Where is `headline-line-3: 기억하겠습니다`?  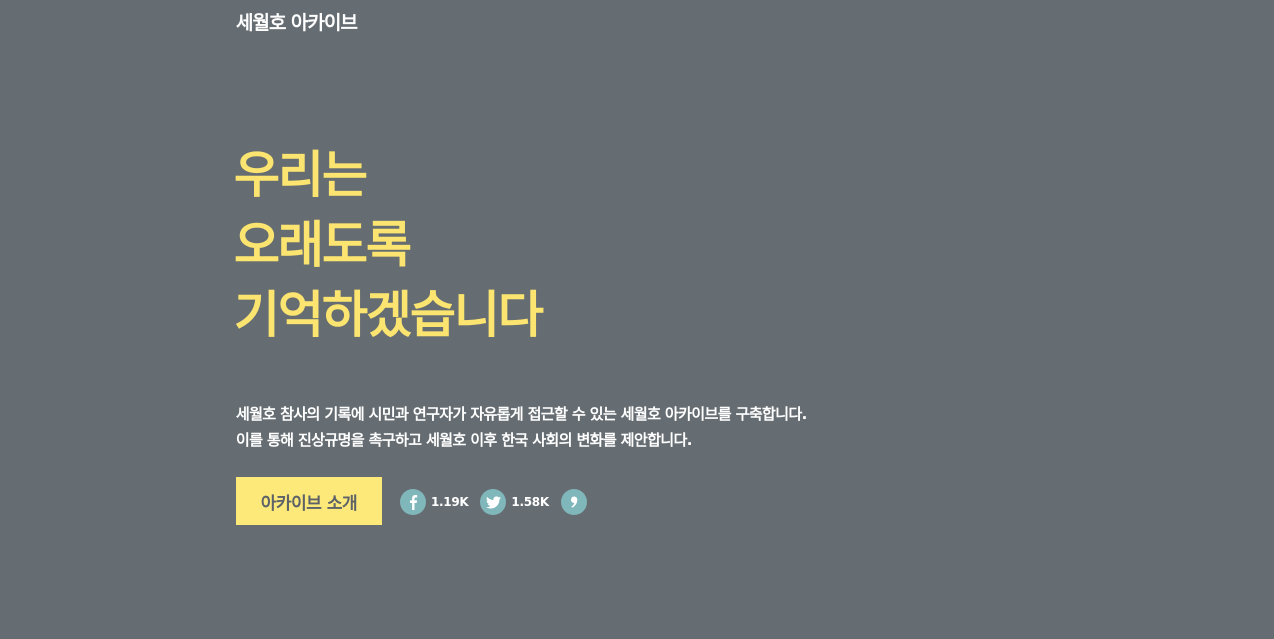 headline-line-3: 기억하겠습니다 is located at coordinates (389, 315).